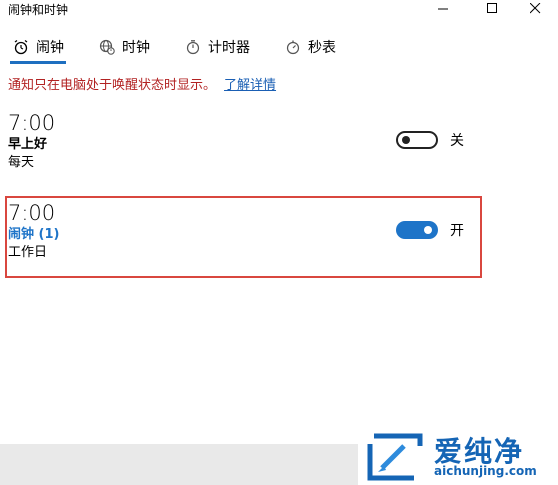 The width and height of the screenshot is (558, 485). I want to click on alarm-item: 7:00 早上好 每天 关, so click(243, 141).